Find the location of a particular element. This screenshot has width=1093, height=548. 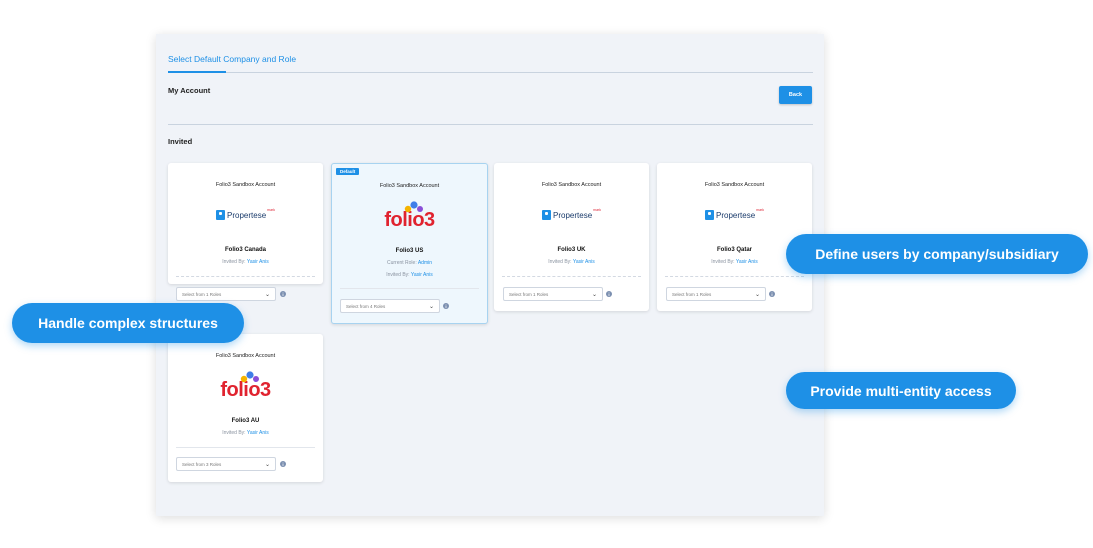

company-name: Folio3 UK is located at coordinates (571, 250).